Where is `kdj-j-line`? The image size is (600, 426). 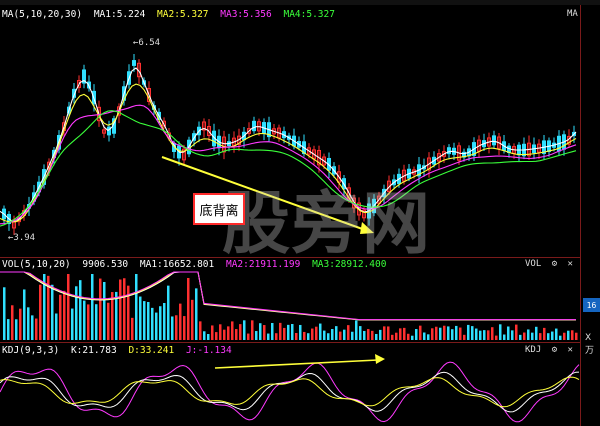
kdj-j-line is located at coordinates (290, 392).